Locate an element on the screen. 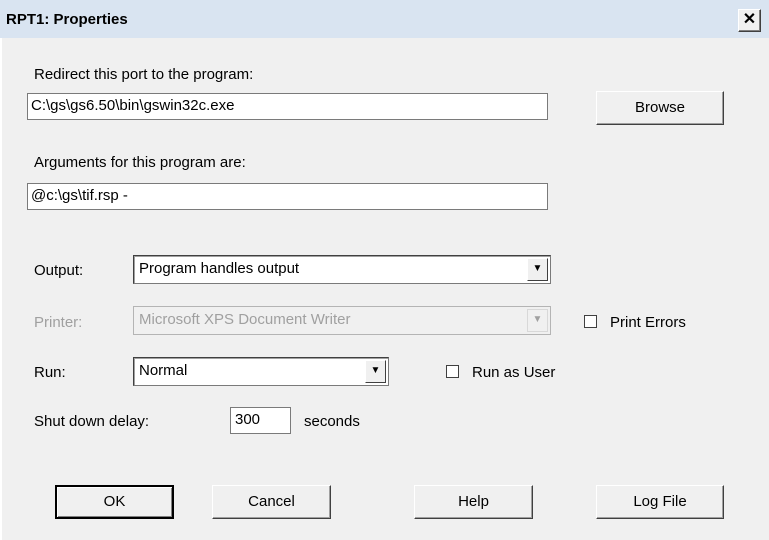  print-errors-checkbox is located at coordinates (590, 321).